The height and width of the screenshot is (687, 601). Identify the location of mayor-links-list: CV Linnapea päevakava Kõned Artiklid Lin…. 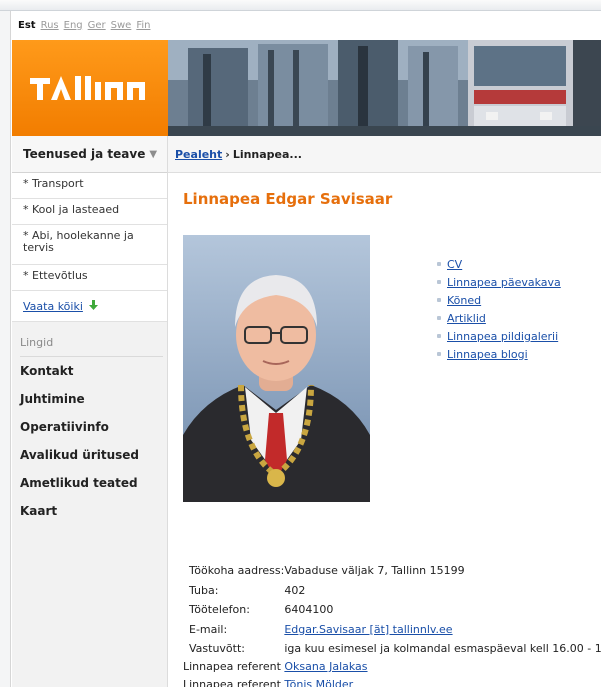
(499, 309).